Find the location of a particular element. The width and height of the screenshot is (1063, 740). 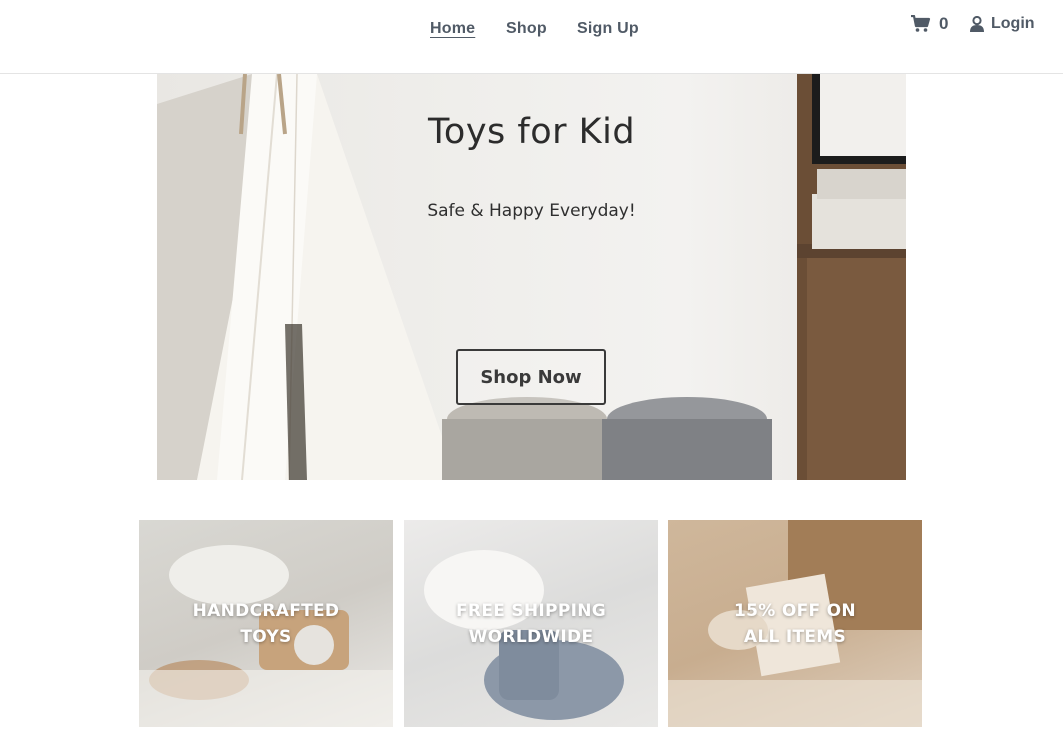

nav-signup-link: Sign Up is located at coordinates (608, 29).